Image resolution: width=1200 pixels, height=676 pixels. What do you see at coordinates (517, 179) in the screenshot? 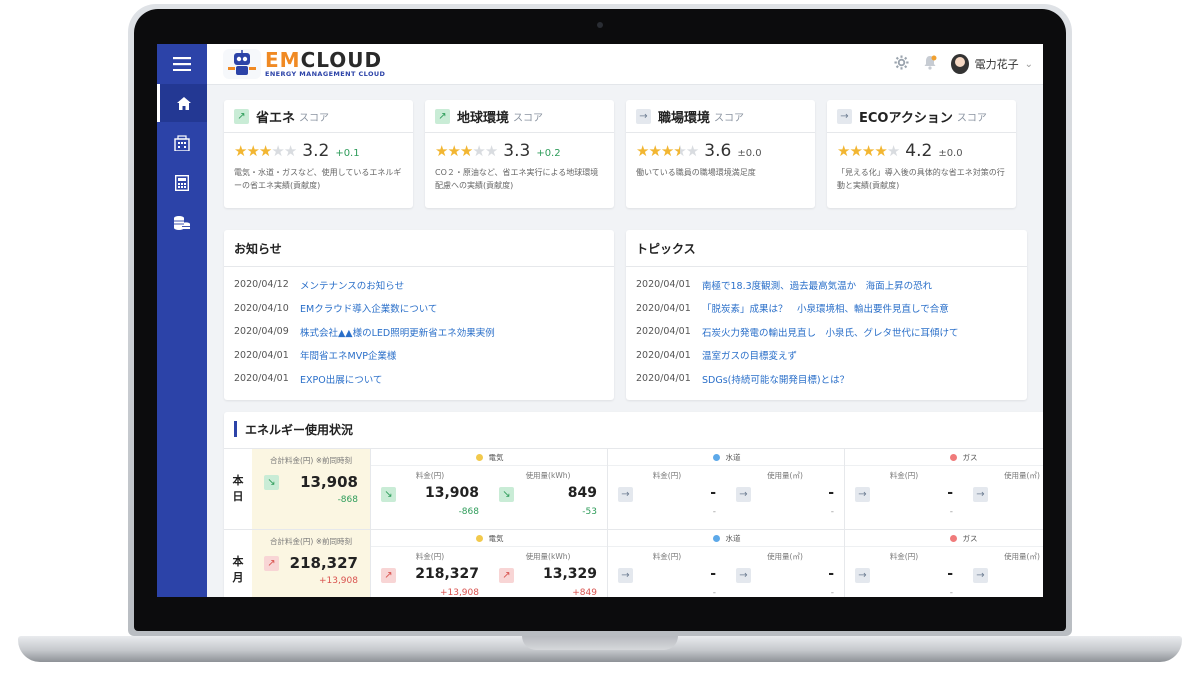
I see `score-description: CO２・原油など、省エネ実行による地球環境配慮への実績(貢献度)` at bounding box center [517, 179].